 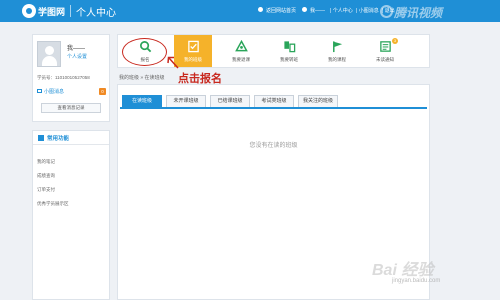 What do you see at coordinates (260, 9) in the screenshot?
I see `home-icon` at bounding box center [260, 9].